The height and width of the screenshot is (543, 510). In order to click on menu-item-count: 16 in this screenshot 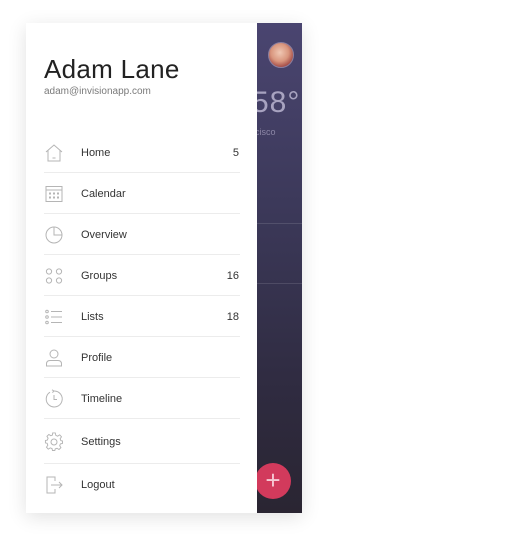, I will do `click(232, 275)`.